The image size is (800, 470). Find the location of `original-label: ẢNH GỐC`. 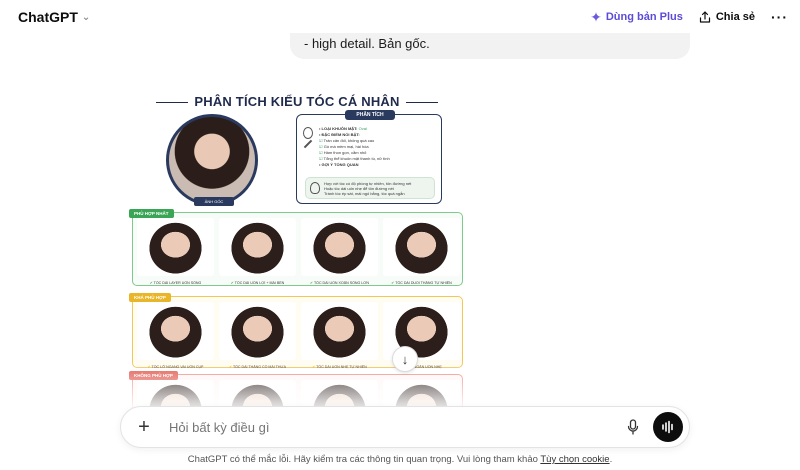

original-label: ẢNH GỐC is located at coordinates (214, 201).